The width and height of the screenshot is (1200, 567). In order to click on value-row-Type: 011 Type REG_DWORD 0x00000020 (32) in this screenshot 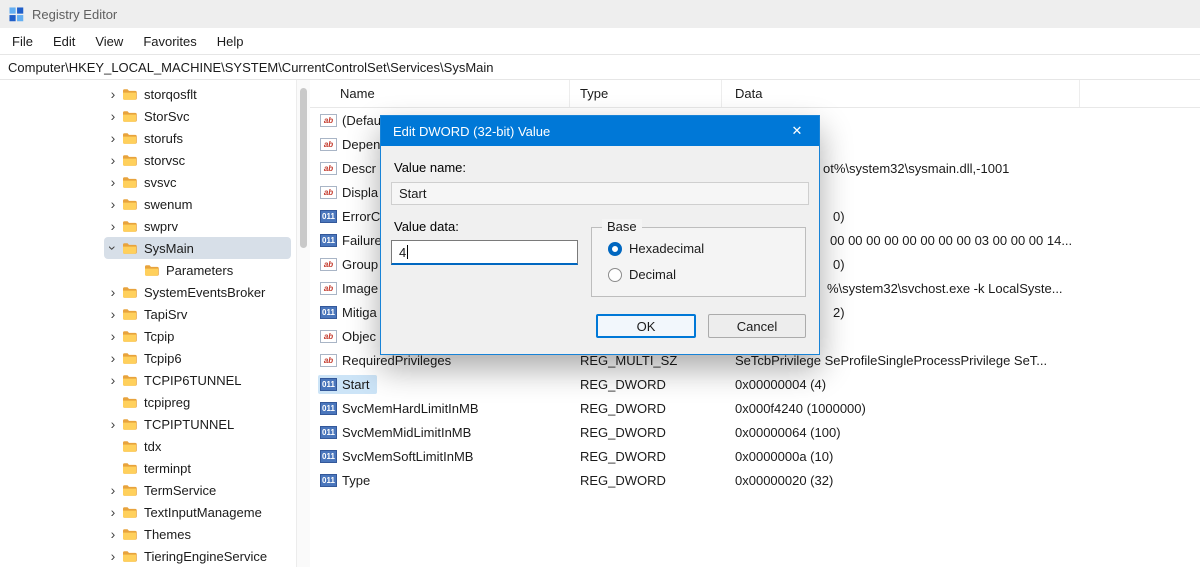, I will do `click(755, 480)`.